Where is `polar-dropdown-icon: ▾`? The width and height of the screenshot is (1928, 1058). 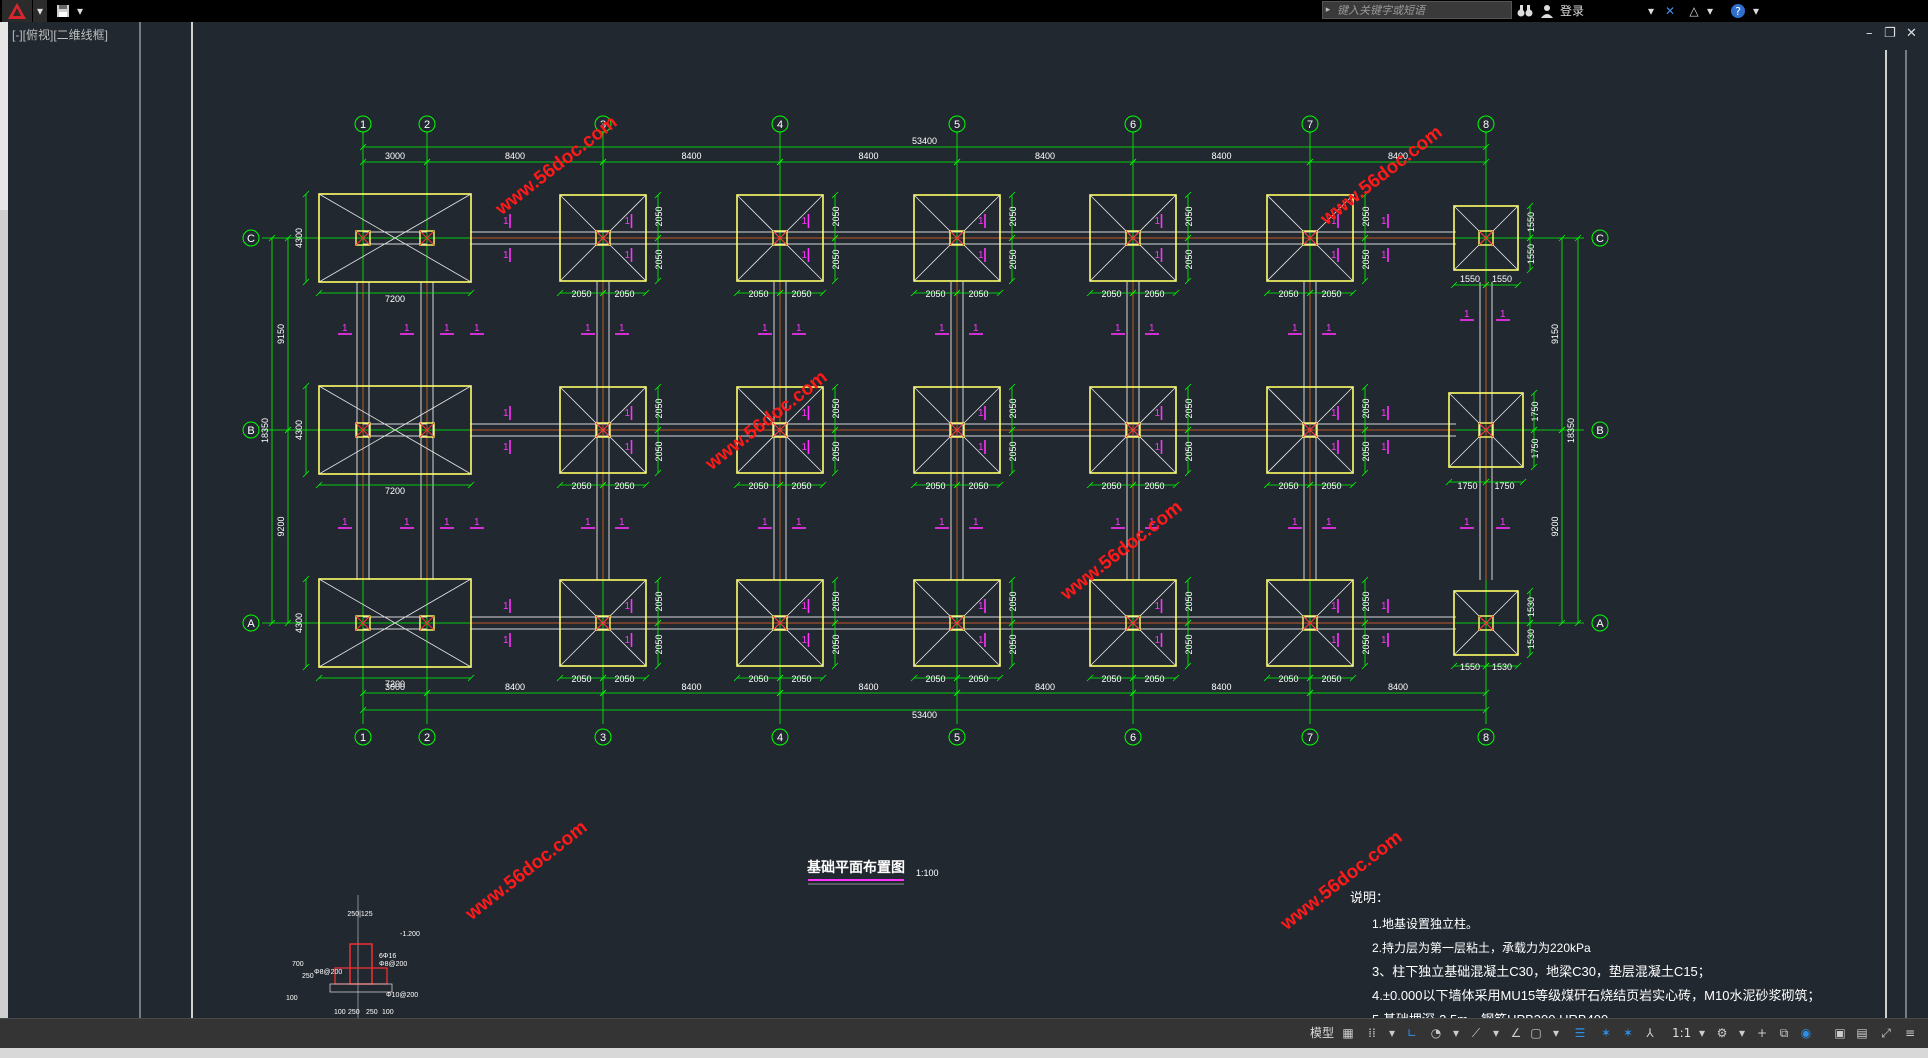
polar-dropdown-icon: ▾ is located at coordinates (1456, 1033).